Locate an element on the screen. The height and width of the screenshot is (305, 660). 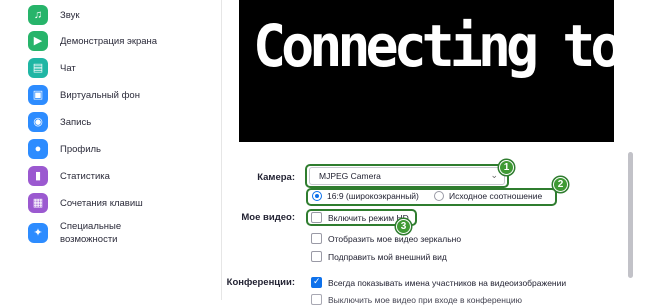
callout-badge-3: 3 is located at coordinates (403, 226).